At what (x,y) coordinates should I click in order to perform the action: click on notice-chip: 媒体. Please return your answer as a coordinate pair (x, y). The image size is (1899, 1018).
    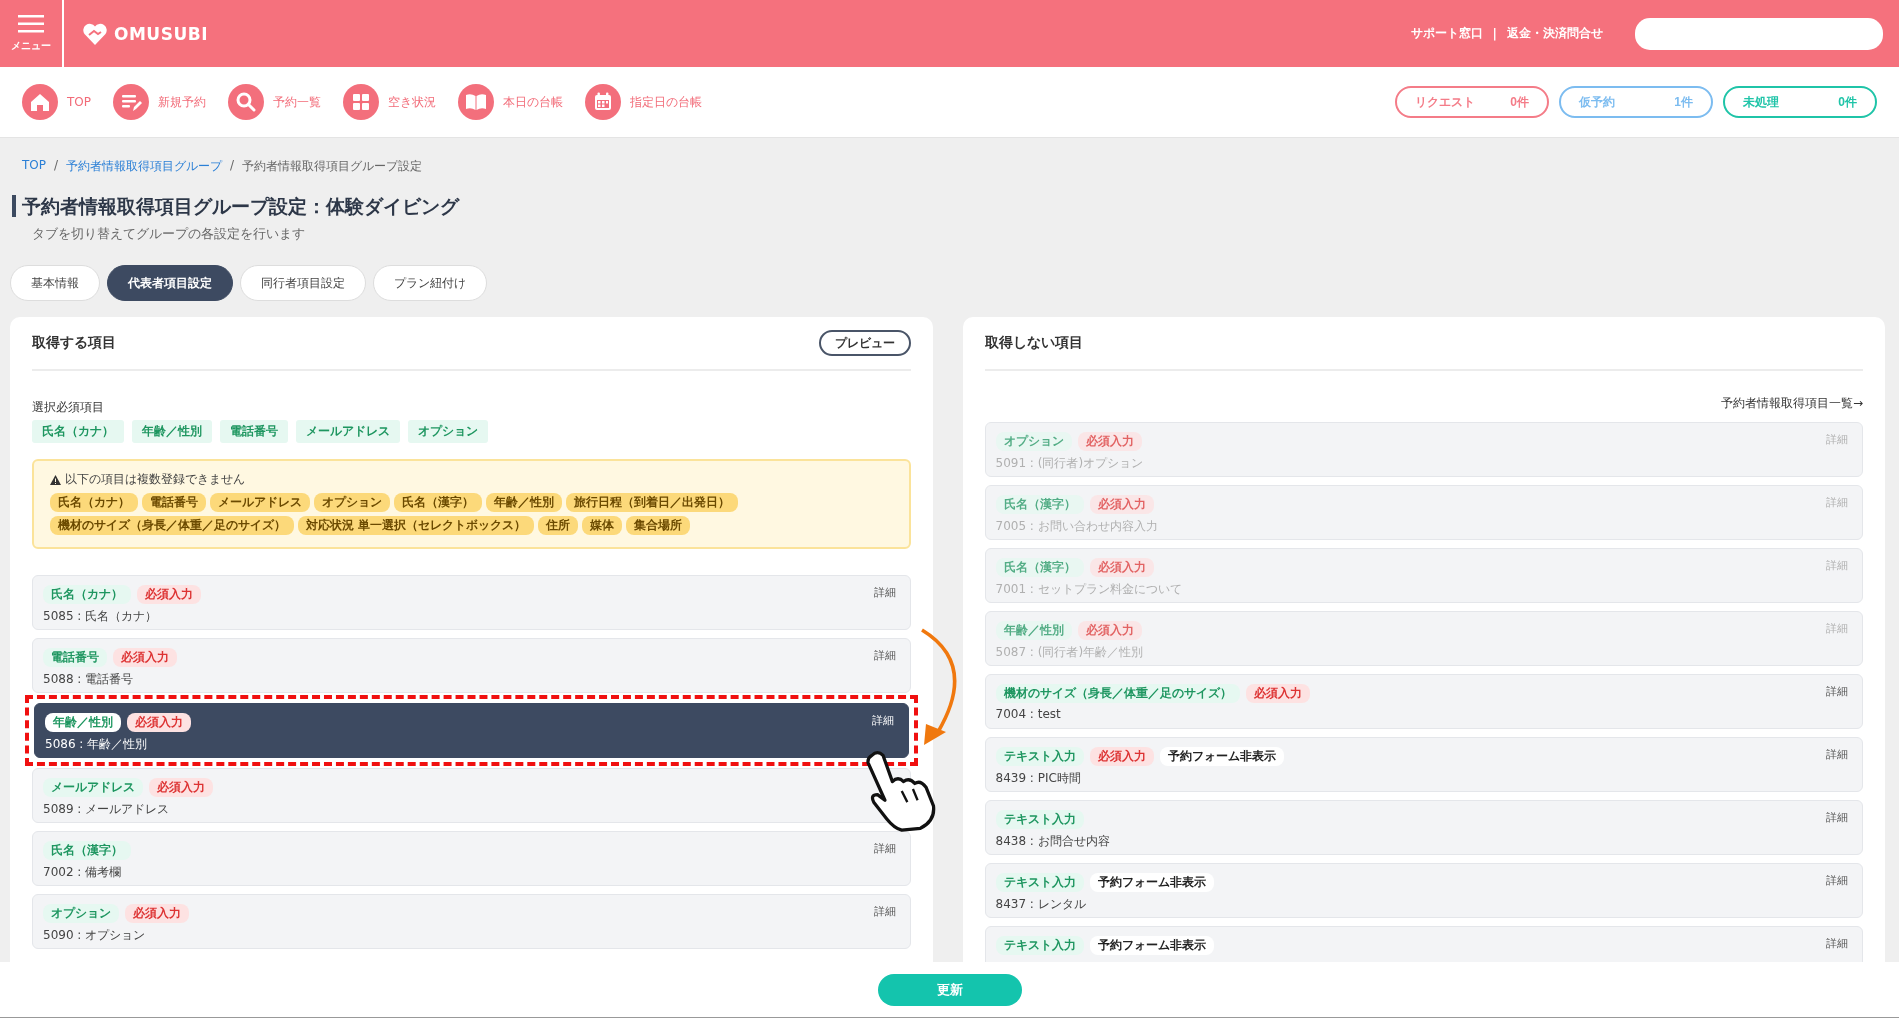
    Looking at the image, I should click on (602, 525).